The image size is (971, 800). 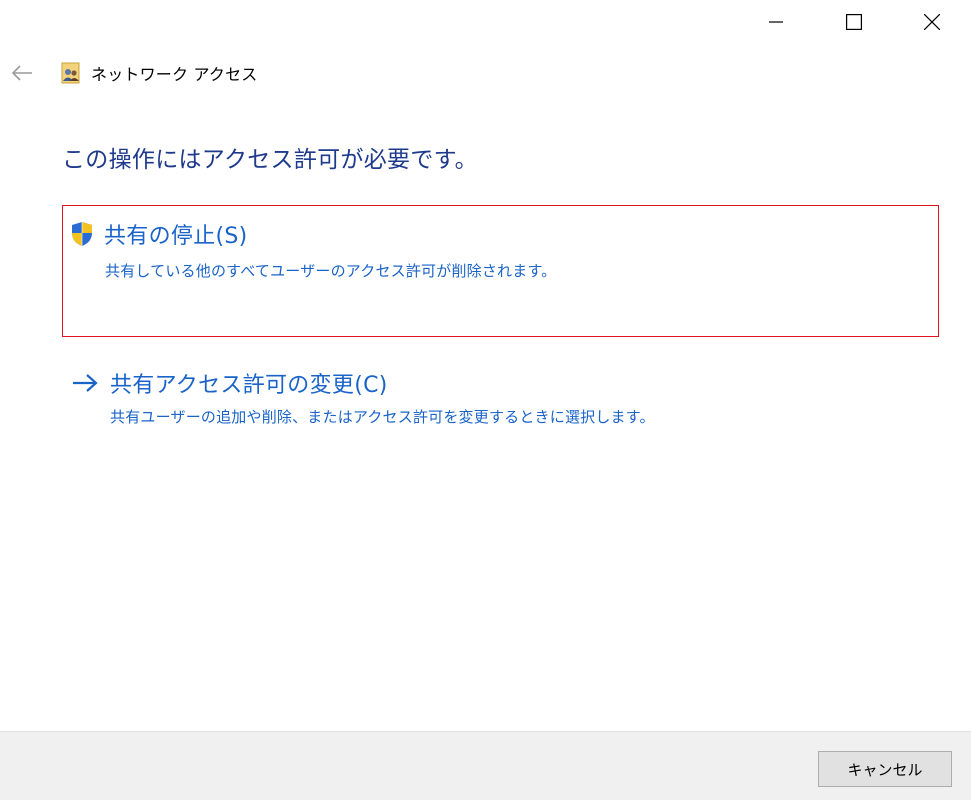 I want to click on dialog-footer: キャンセル, so click(x=485, y=765).